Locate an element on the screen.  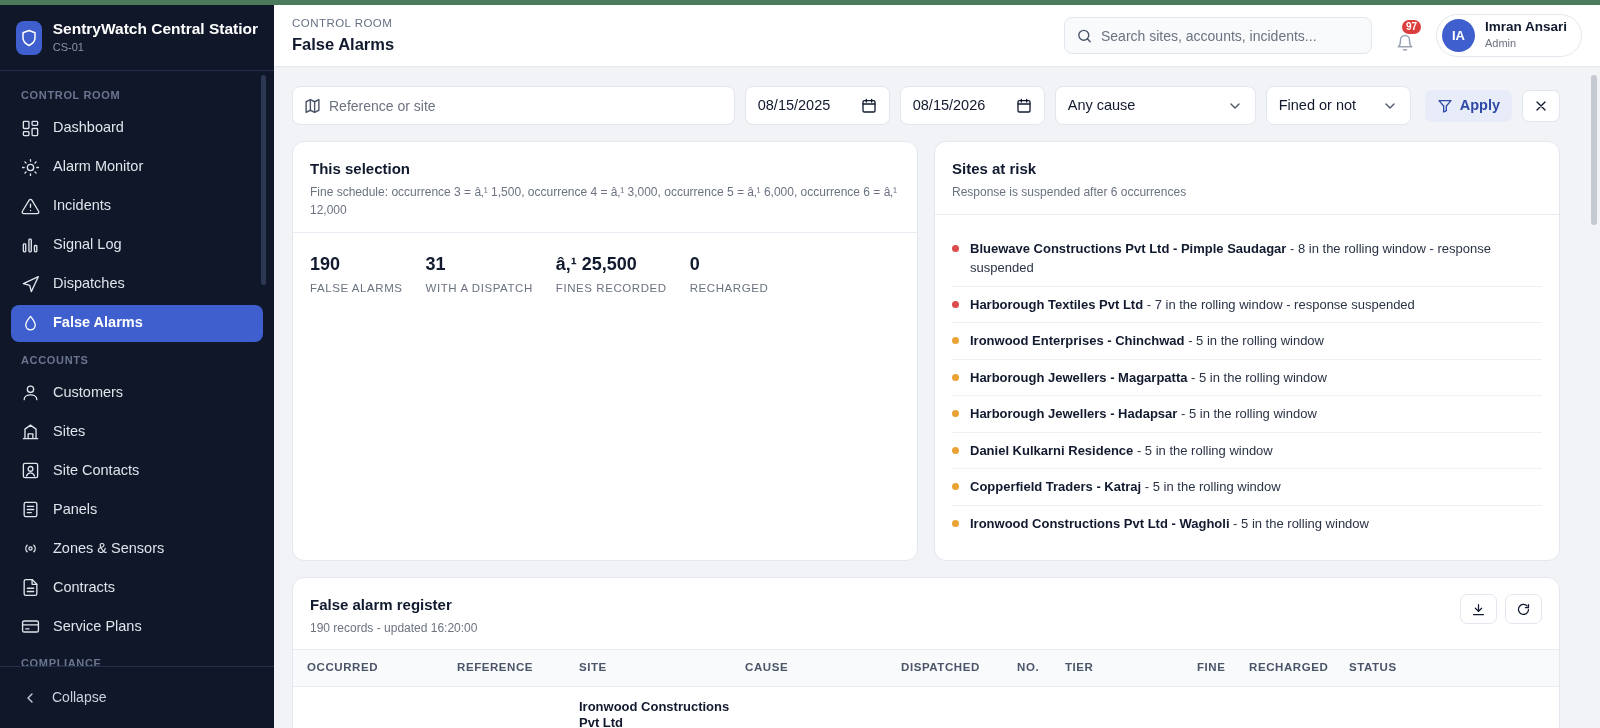
bell-icon is located at coordinates (1404, 42).